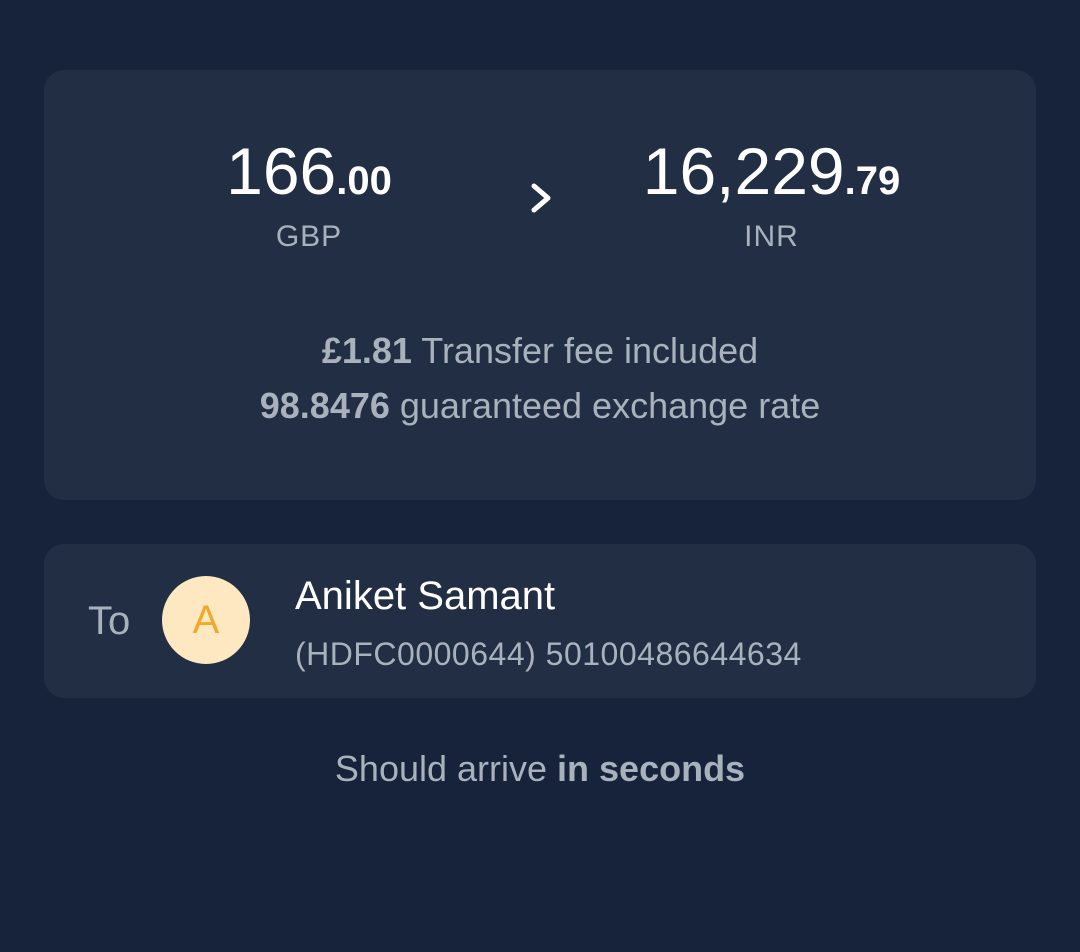 The width and height of the screenshot is (1080, 952). What do you see at coordinates (309, 236) in the screenshot?
I see `send-currency: GBP` at bounding box center [309, 236].